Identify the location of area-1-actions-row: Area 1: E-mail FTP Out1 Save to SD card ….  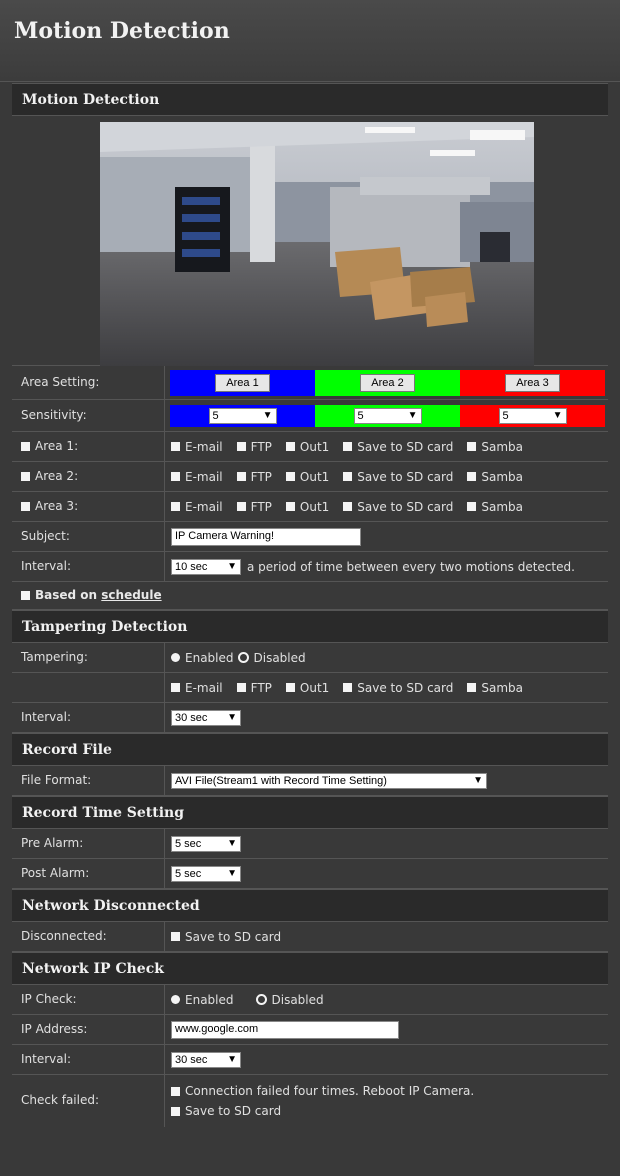
(310, 447).